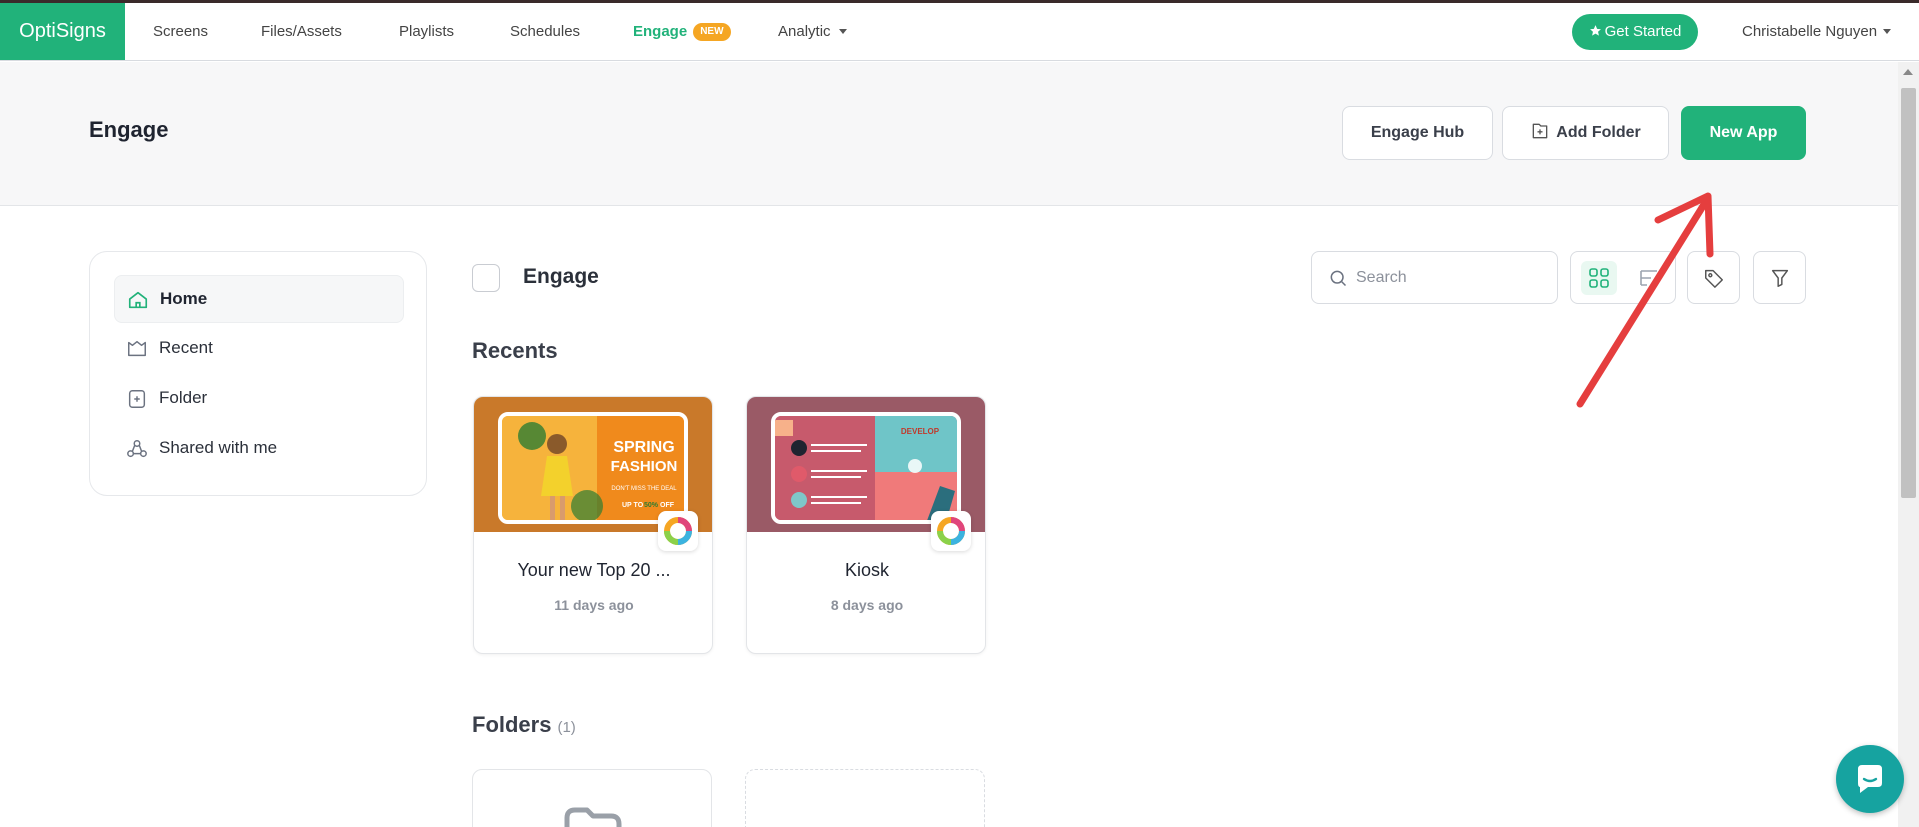  I want to click on chat-support-button, so click(1870, 779).